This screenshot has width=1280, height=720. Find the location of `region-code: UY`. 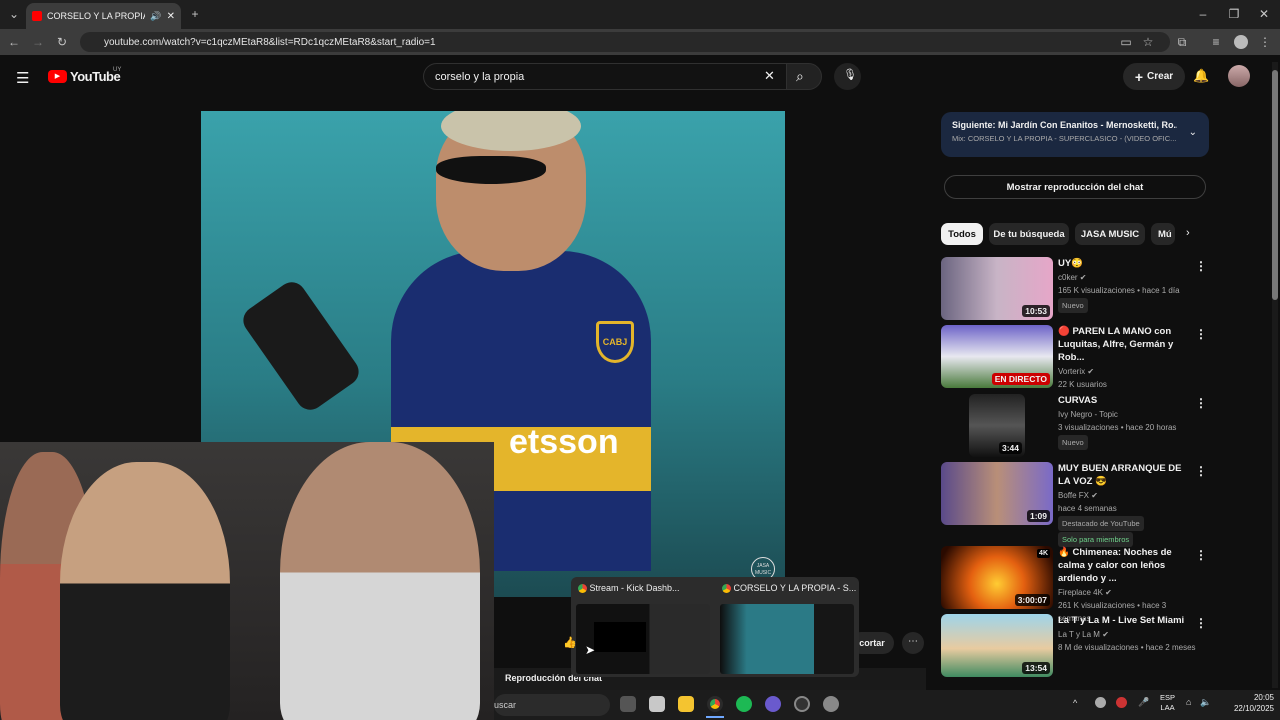

region-code: UY is located at coordinates (117, 70).